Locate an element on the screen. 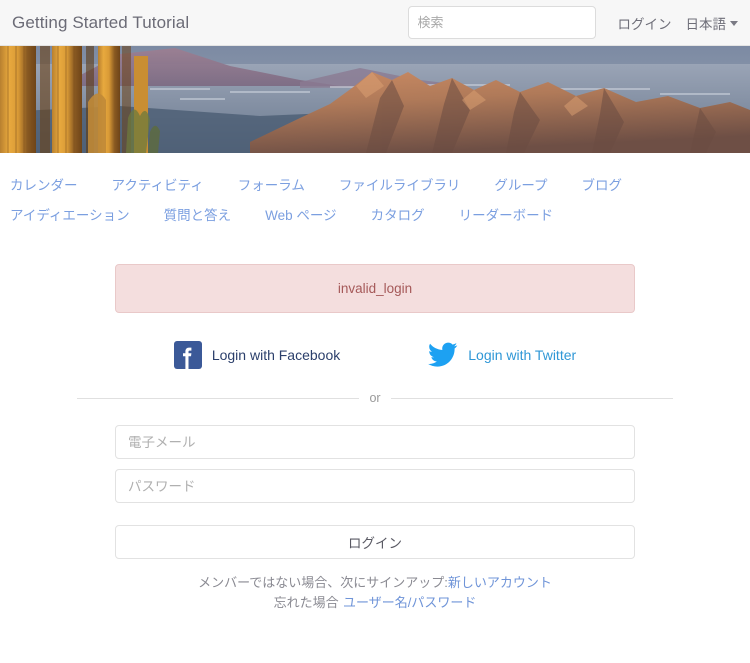  header-login-link: ログイン is located at coordinates (645, 23).